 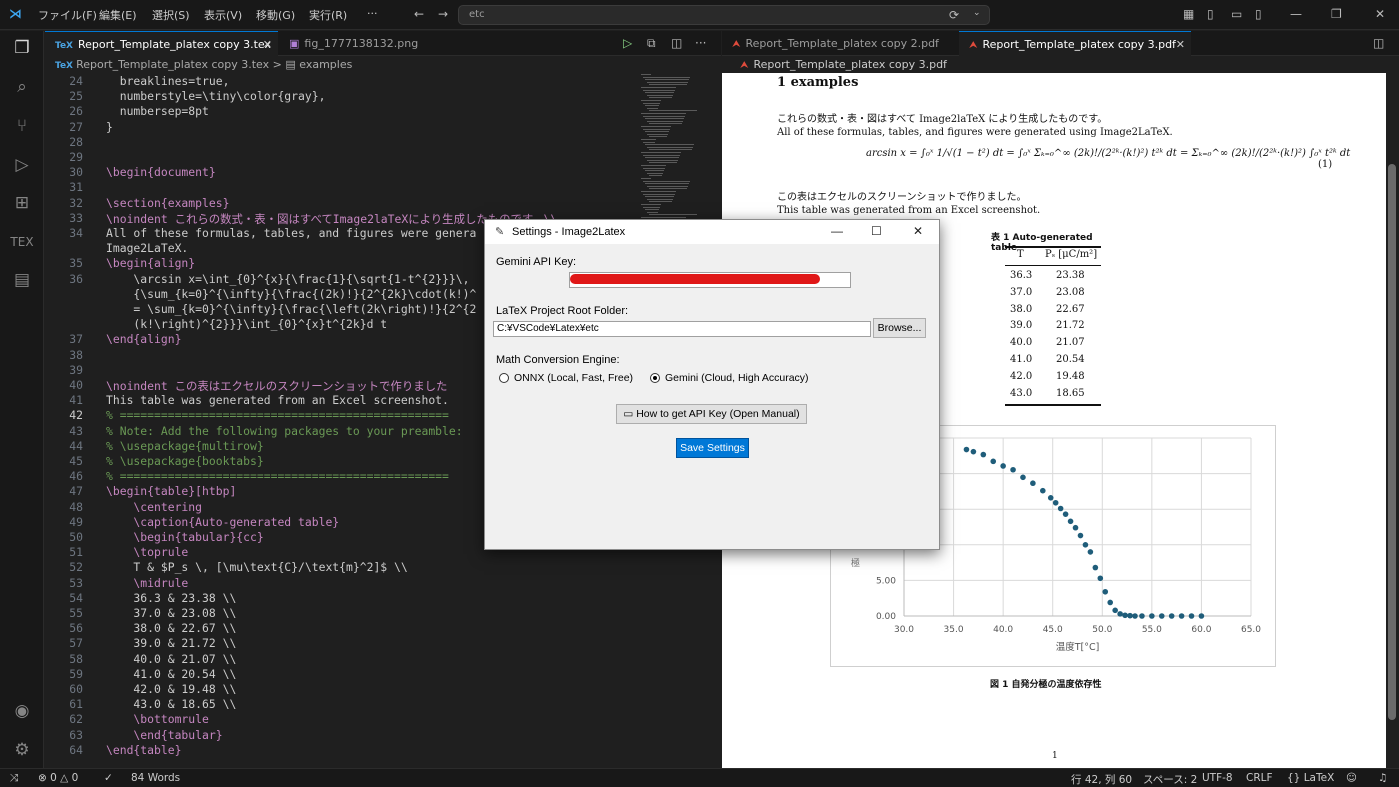 I want to click on menu-go: 移動(G), so click(x=275, y=15).